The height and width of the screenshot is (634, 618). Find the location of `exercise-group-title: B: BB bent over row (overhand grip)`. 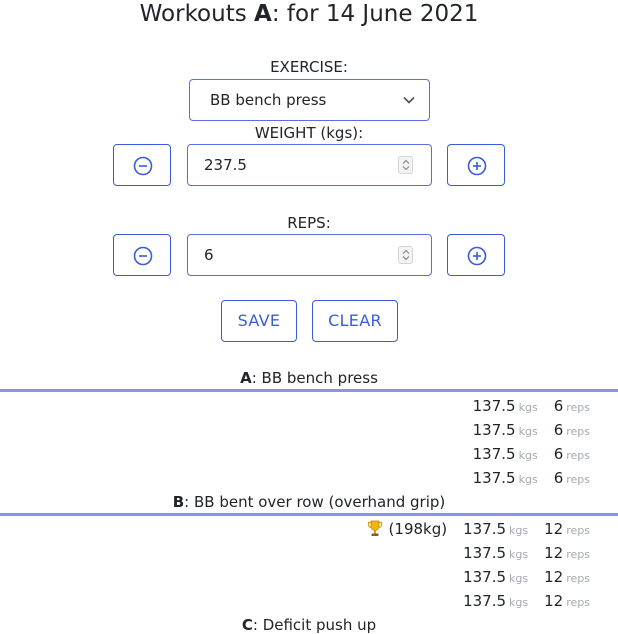

exercise-group-title: B: BB bent over row (overhand grip) is located at coordinates (309, 502).